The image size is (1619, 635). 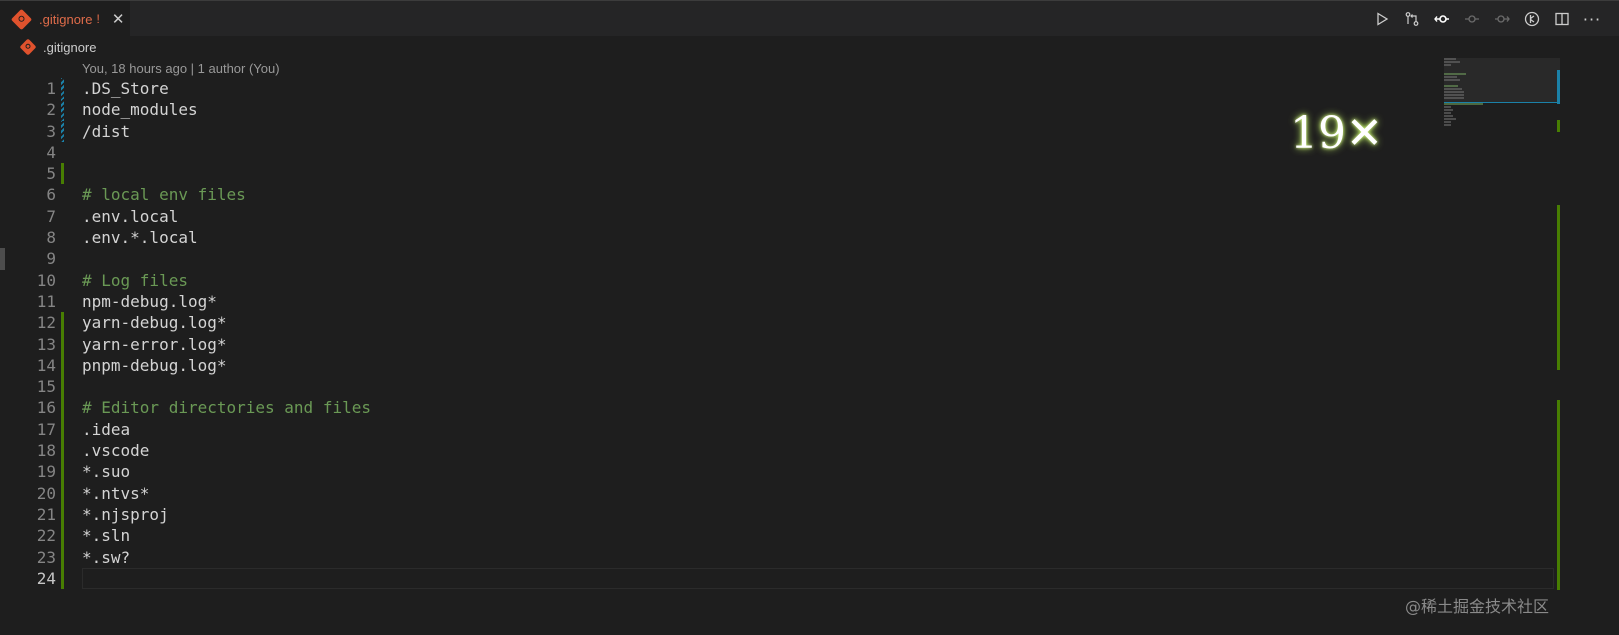 I want to click on code-text: npm-debug.log*, so click(x=149, y=301).